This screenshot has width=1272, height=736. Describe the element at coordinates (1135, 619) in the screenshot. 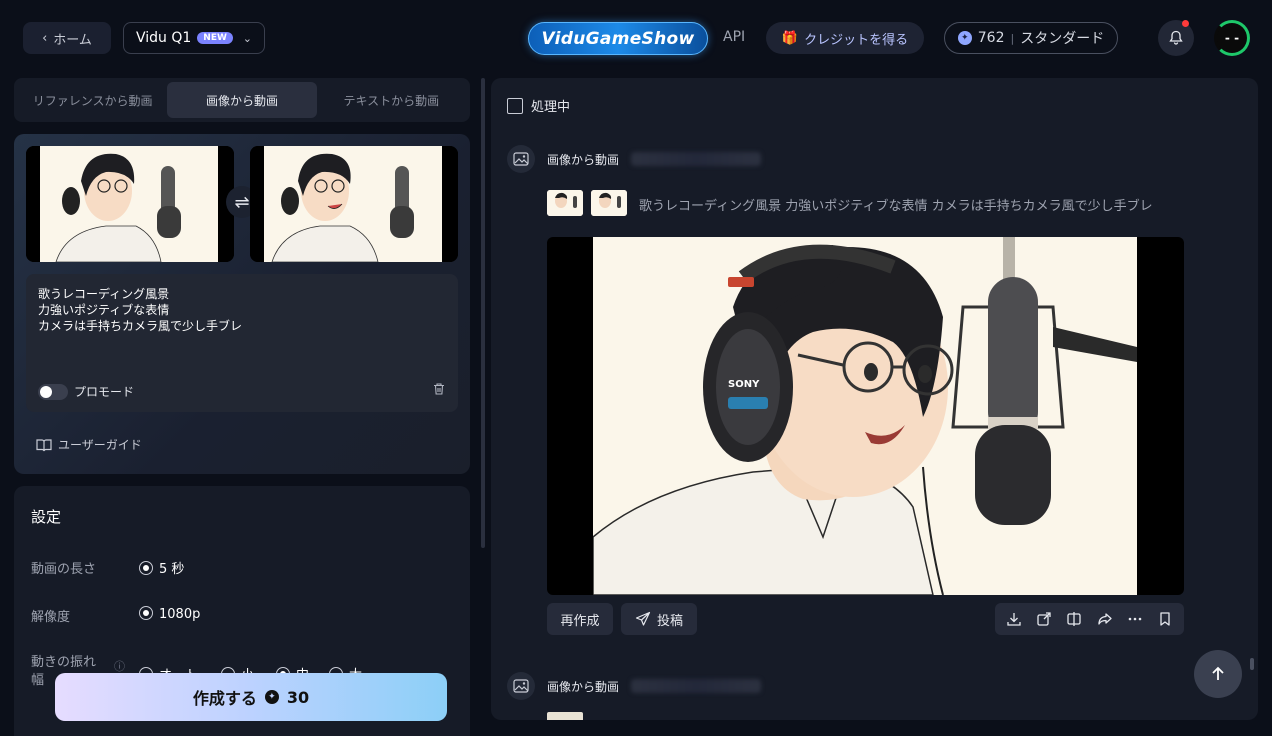

I see `more-icon` at that location.